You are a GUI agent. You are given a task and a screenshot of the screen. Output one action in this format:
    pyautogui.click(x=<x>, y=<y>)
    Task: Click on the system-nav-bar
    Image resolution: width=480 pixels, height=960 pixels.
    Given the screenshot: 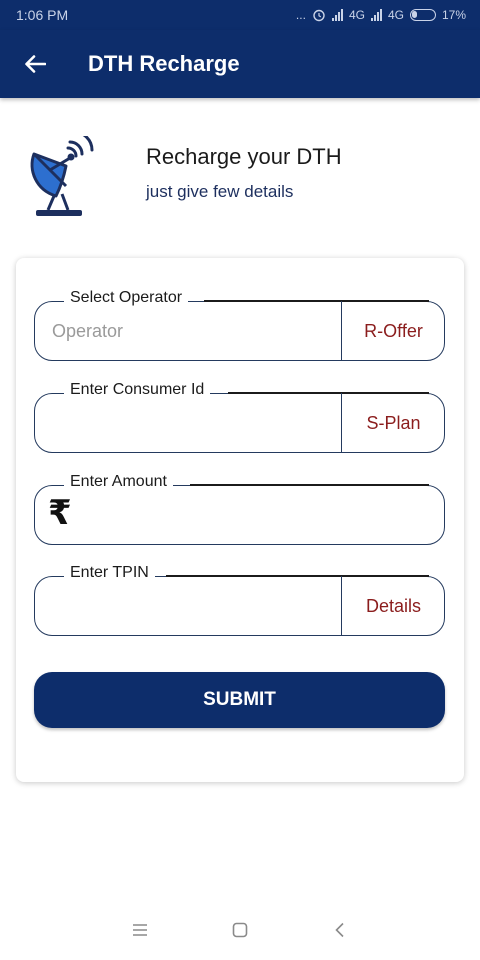 What is the action you would take?
    pyautogui.click(x=240, y=930)
    